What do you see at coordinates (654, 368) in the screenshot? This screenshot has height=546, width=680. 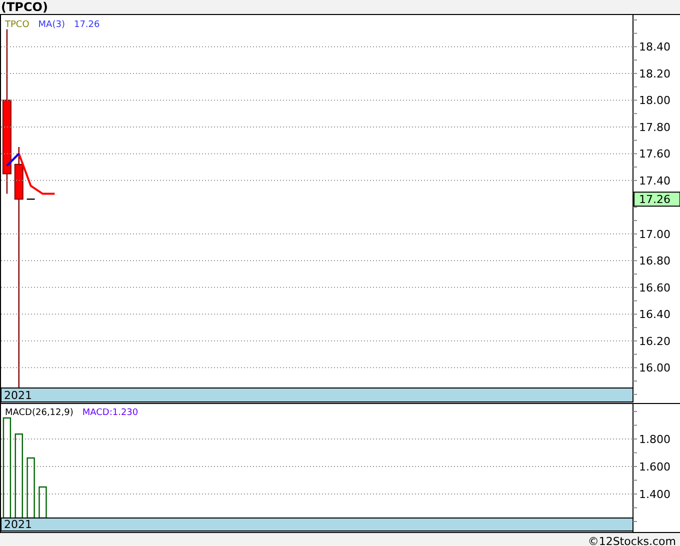 I see `axis-label: 16.00` at bounding box center [654, 368].